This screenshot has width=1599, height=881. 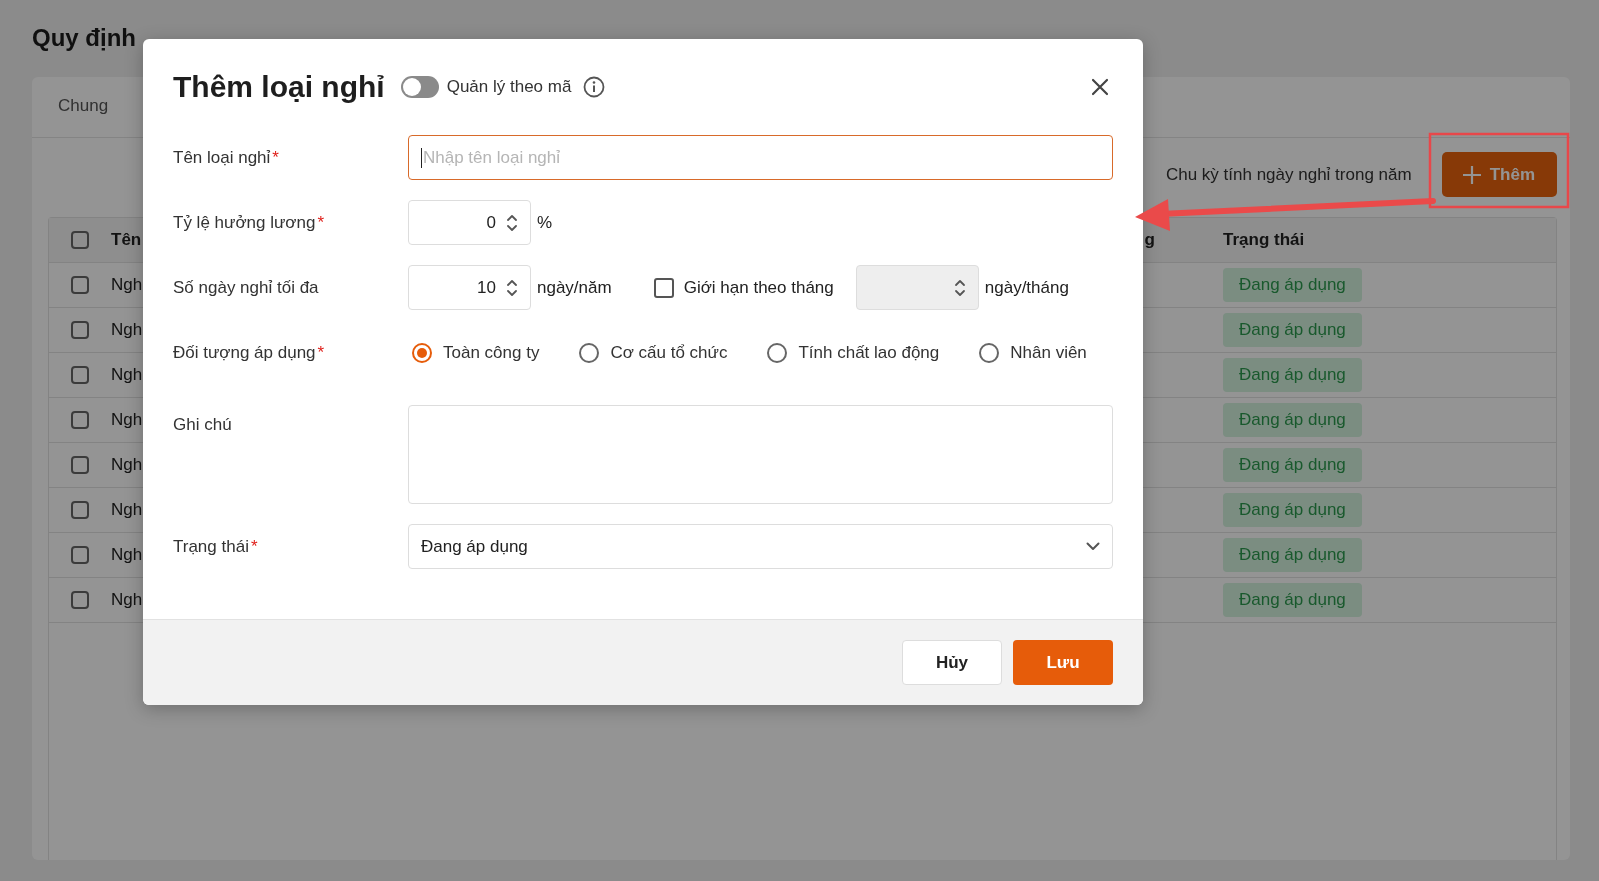 I want to click on field-label: Trạng thái, so click(x=211, y=546).